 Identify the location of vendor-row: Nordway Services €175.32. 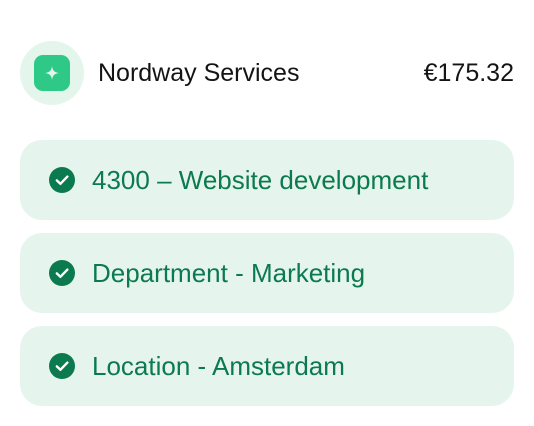
(267, 73).